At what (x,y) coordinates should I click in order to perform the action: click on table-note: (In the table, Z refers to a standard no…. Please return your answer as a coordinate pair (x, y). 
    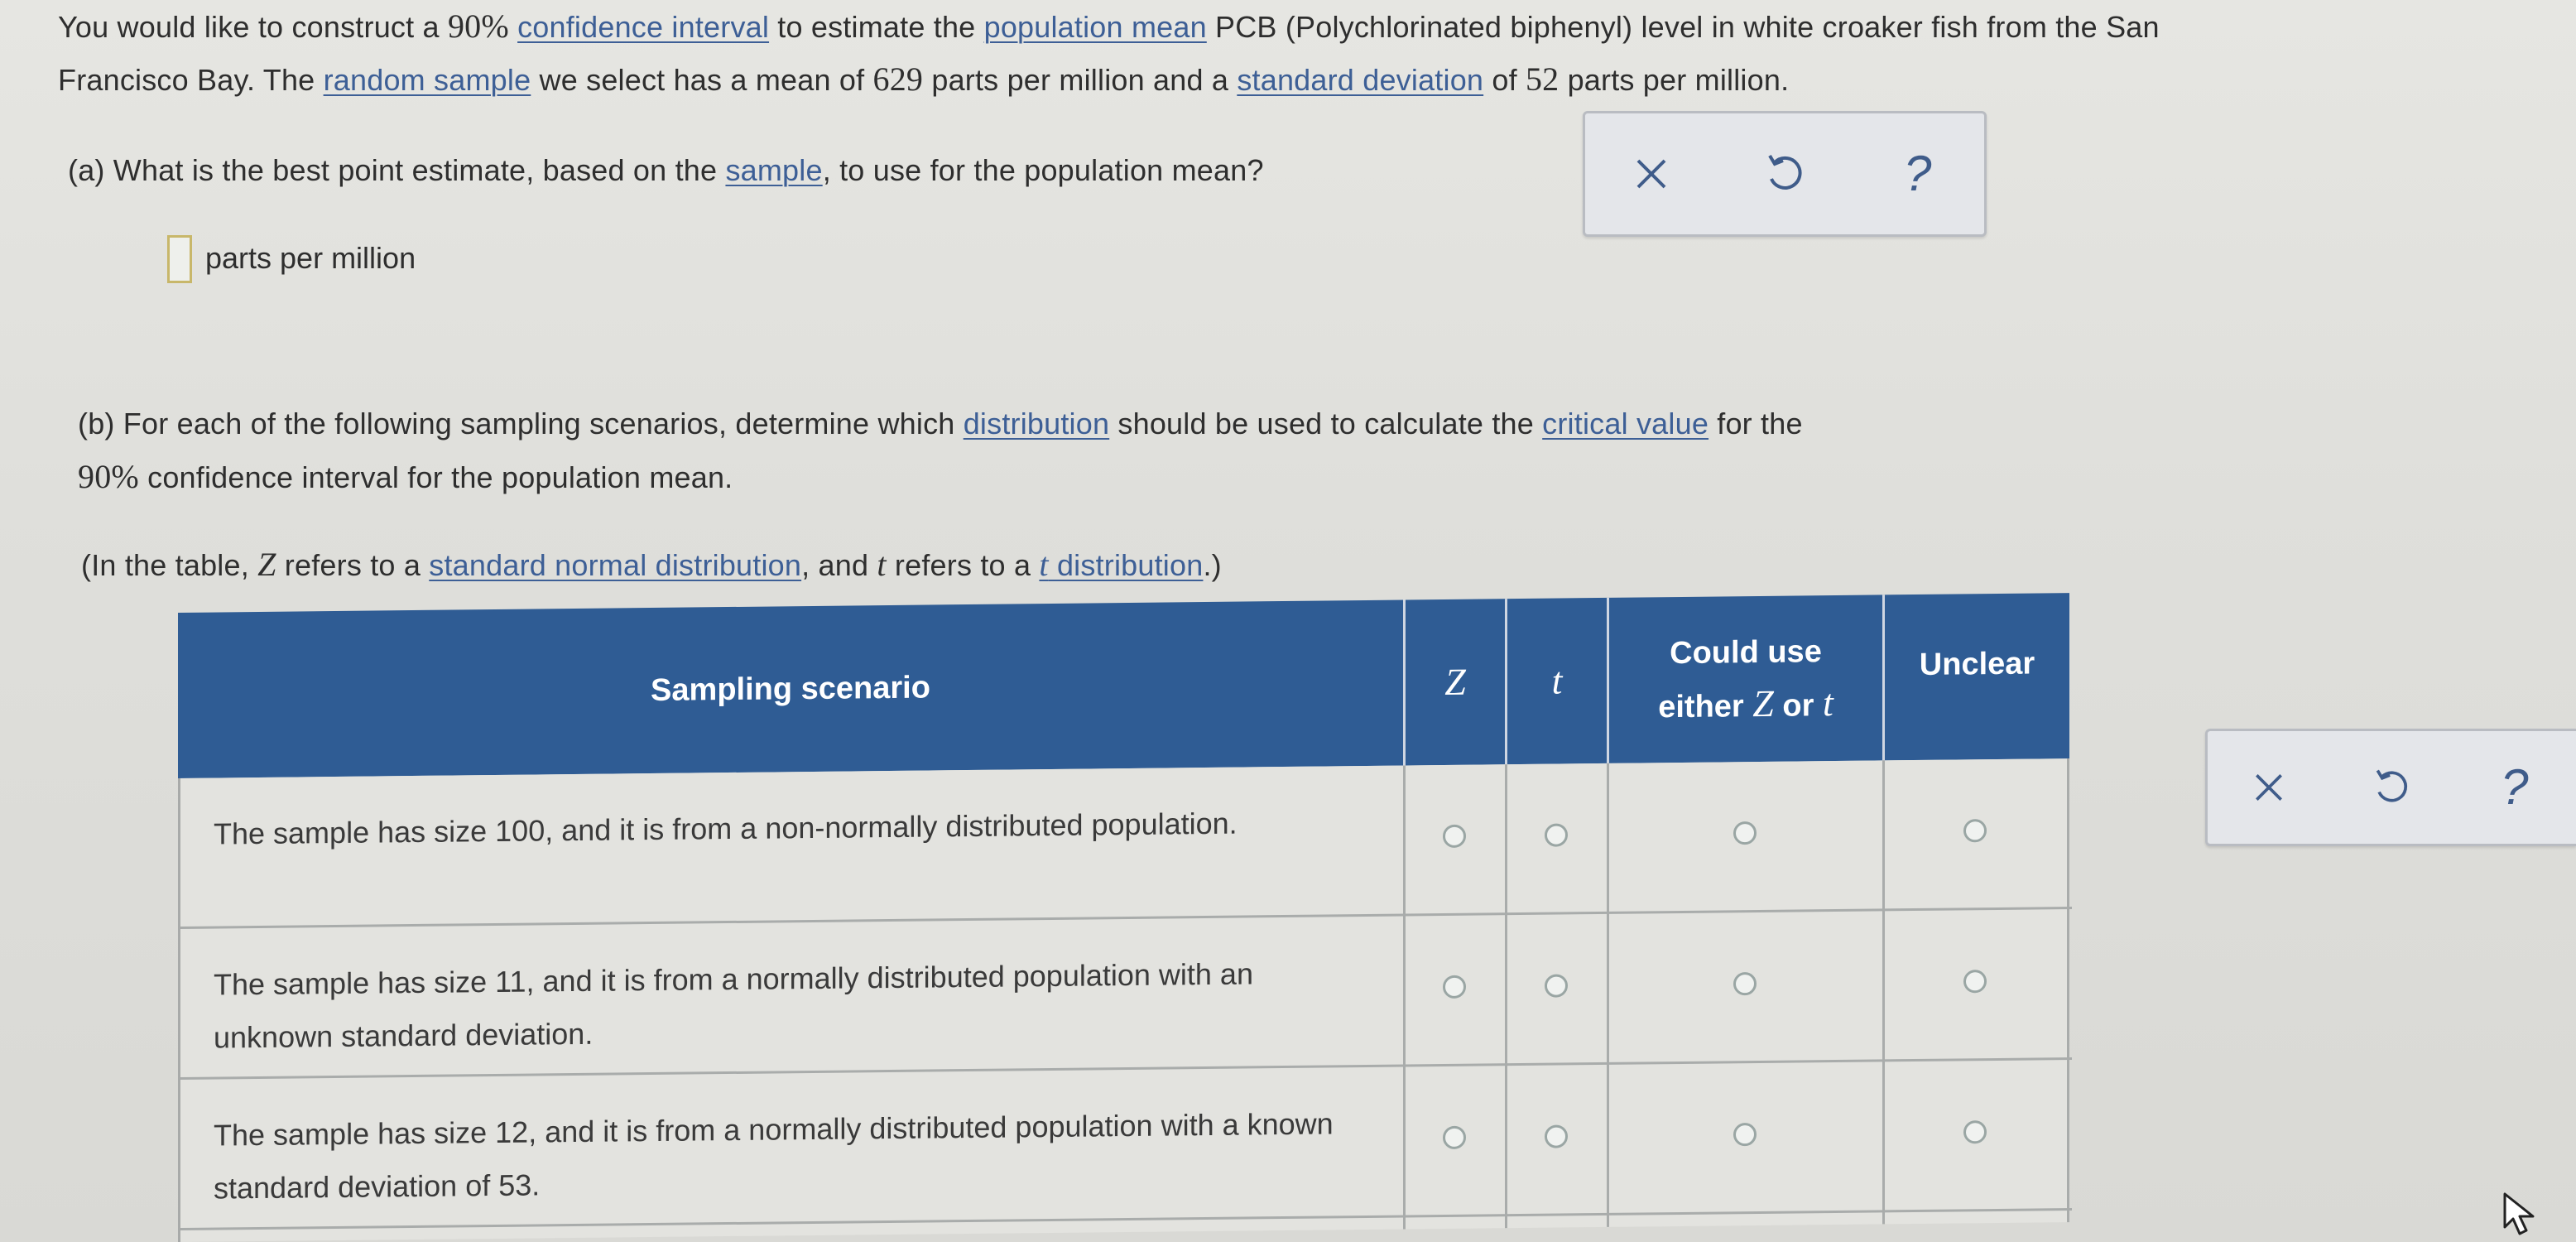
    Looking at the image, I should click on (651, 564).